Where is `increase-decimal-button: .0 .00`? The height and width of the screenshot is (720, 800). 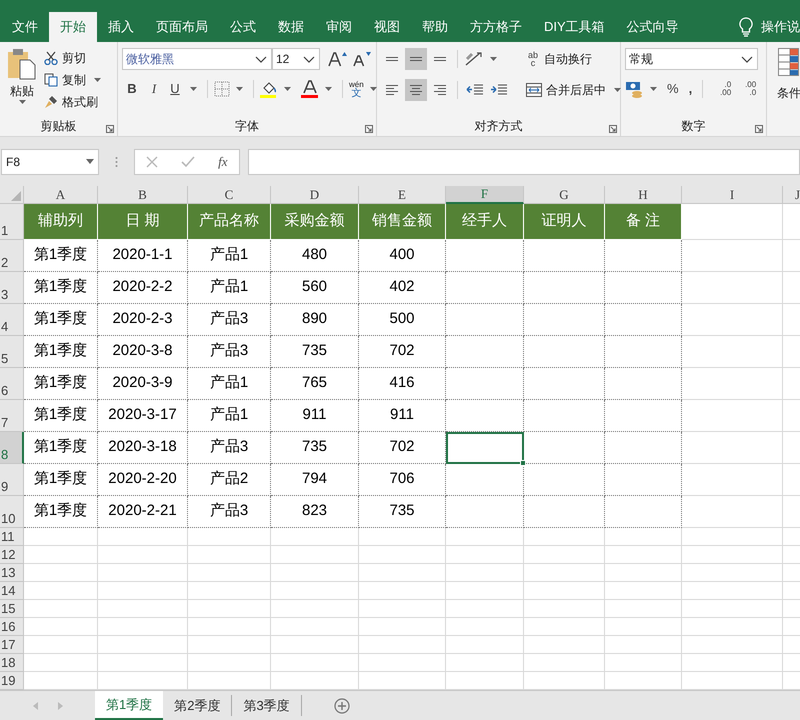 increase-decimal-button: .0 .00 is located at coordinates (720, 88).